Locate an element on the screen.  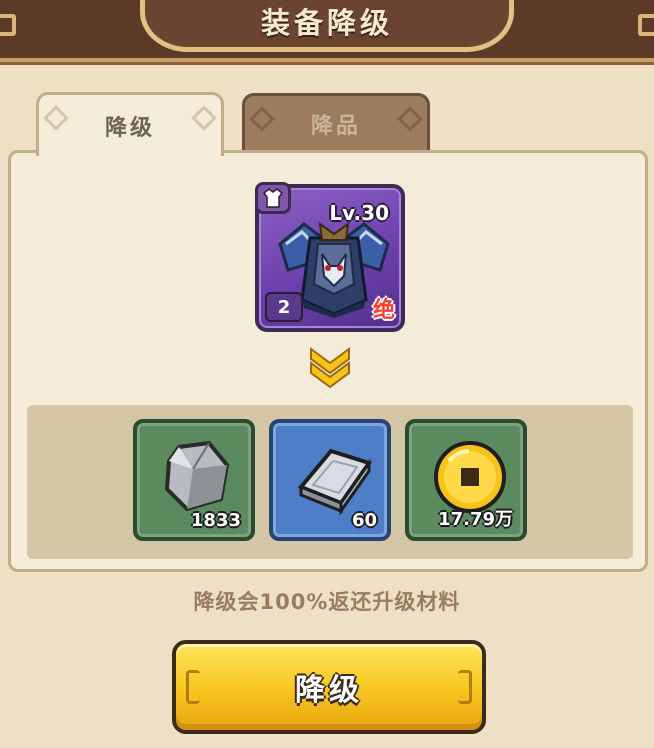
title-plate: 装备降级 is located at coordinates (327, 26).